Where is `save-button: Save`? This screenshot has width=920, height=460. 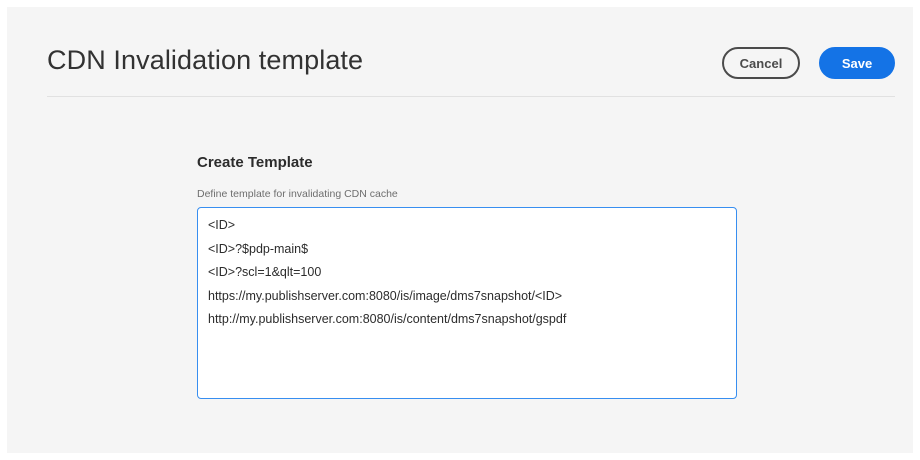
save-button: Save is located at coordinates (857, 63).